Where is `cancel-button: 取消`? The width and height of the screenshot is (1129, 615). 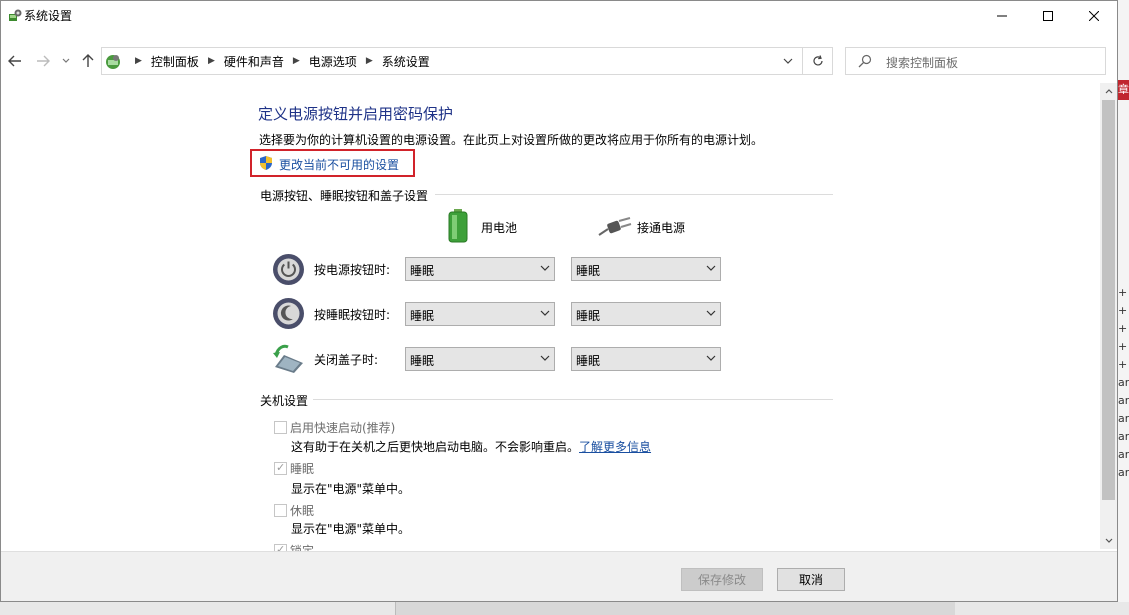 cancel-button: 取消 is located at coordinates (811, 579).